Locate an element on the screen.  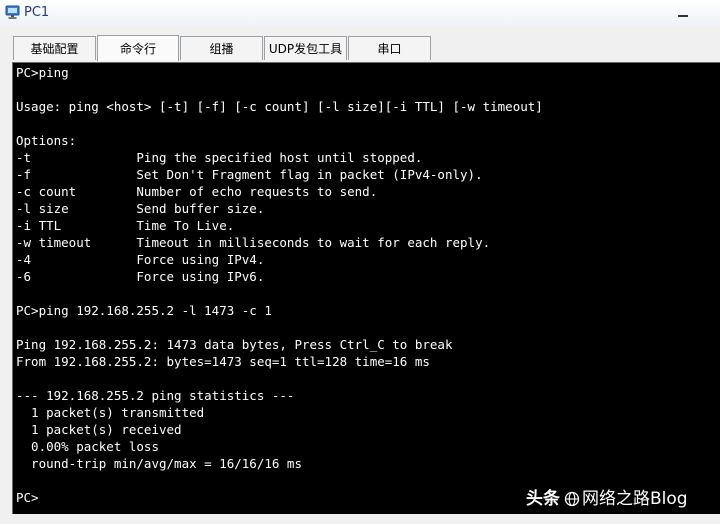
terminal-line: 1 packet(s) received is located at coordinates (99, 429).